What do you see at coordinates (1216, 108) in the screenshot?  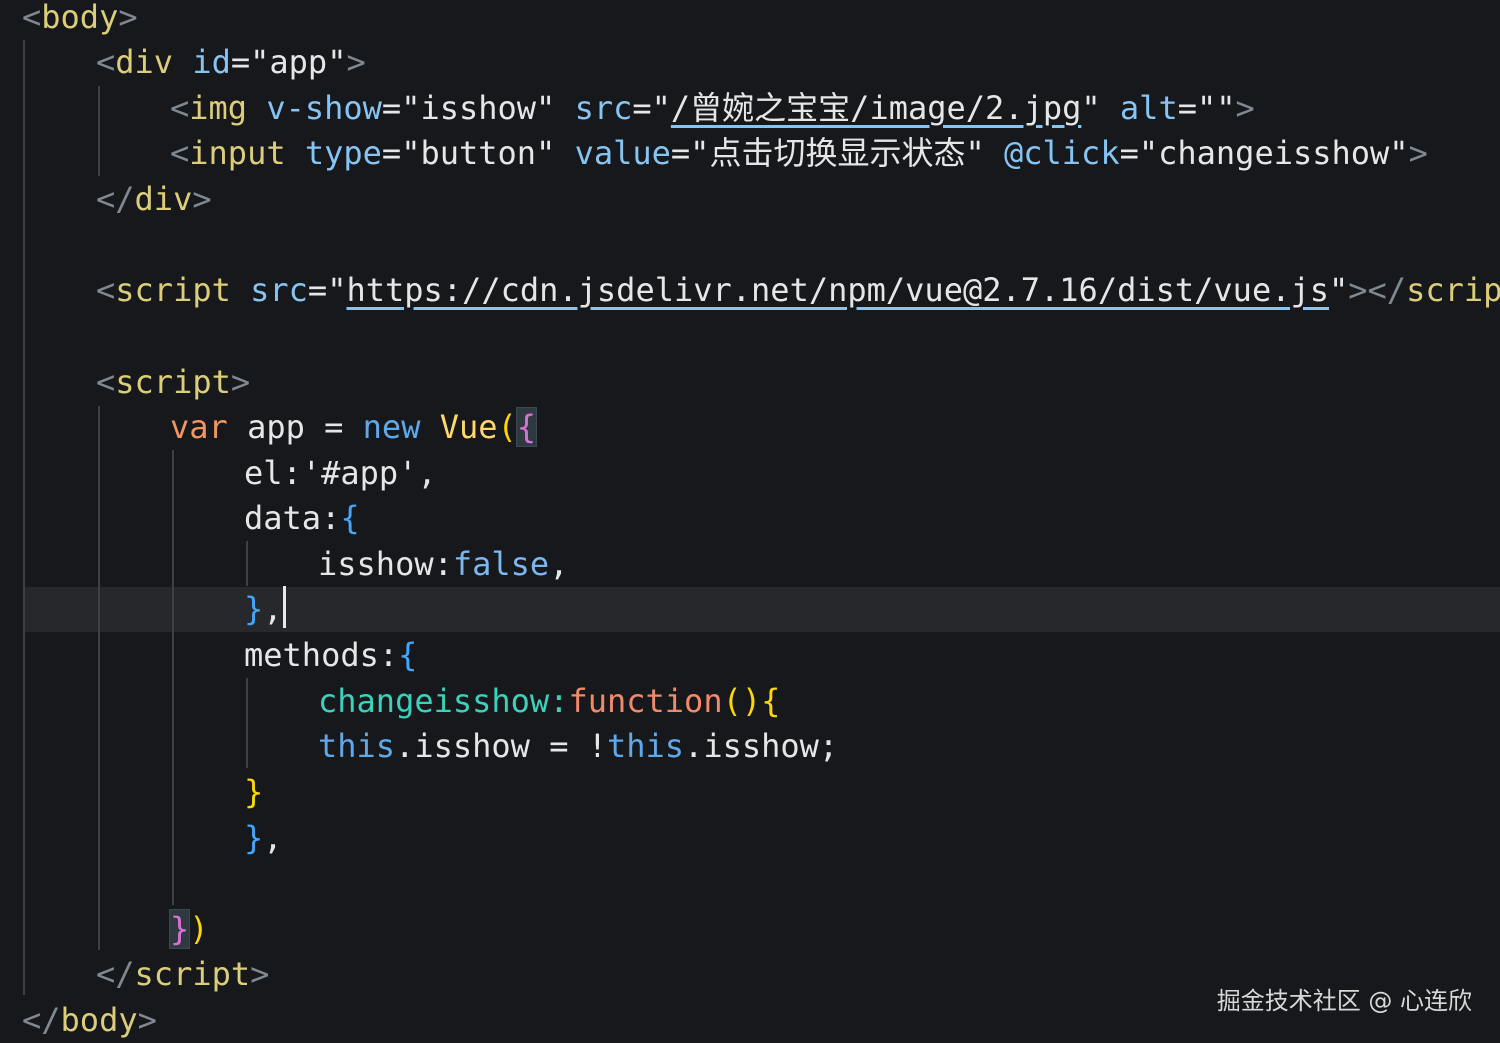 I see `attribute-value: ""` at bounding box center [1216, 108].